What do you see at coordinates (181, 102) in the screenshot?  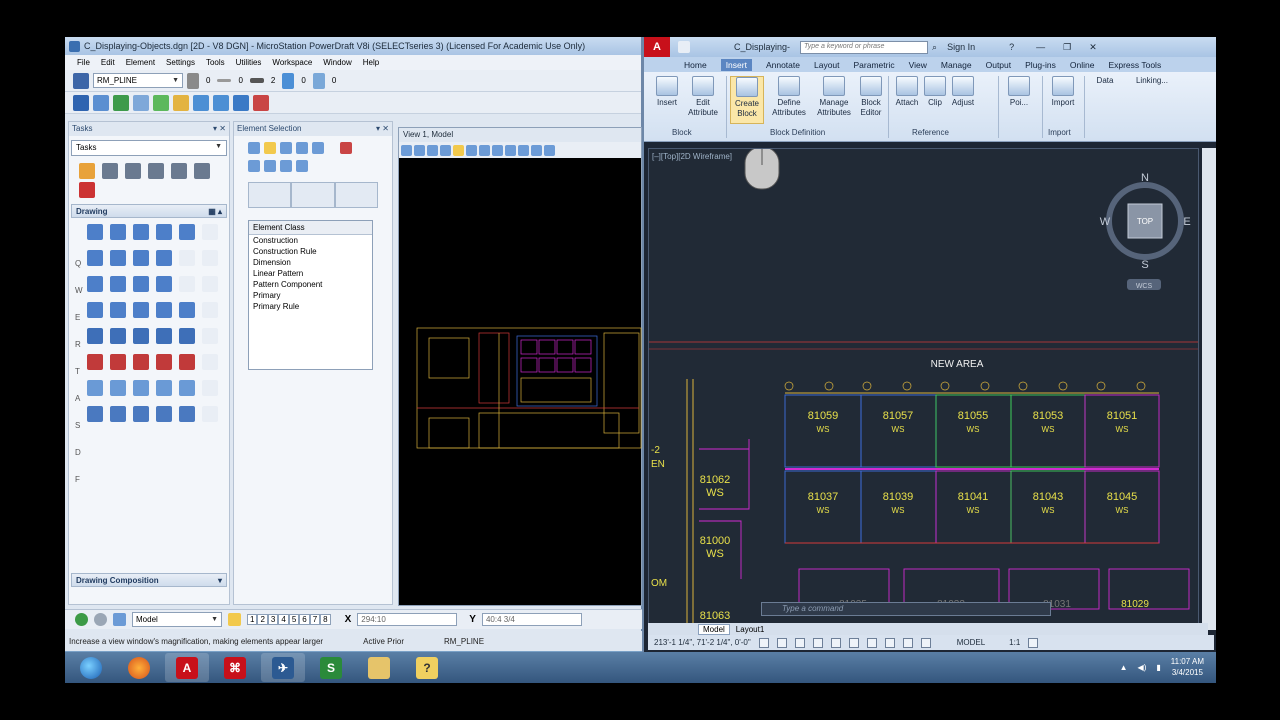 I see `models-icon` at bounding box center [181, 102].